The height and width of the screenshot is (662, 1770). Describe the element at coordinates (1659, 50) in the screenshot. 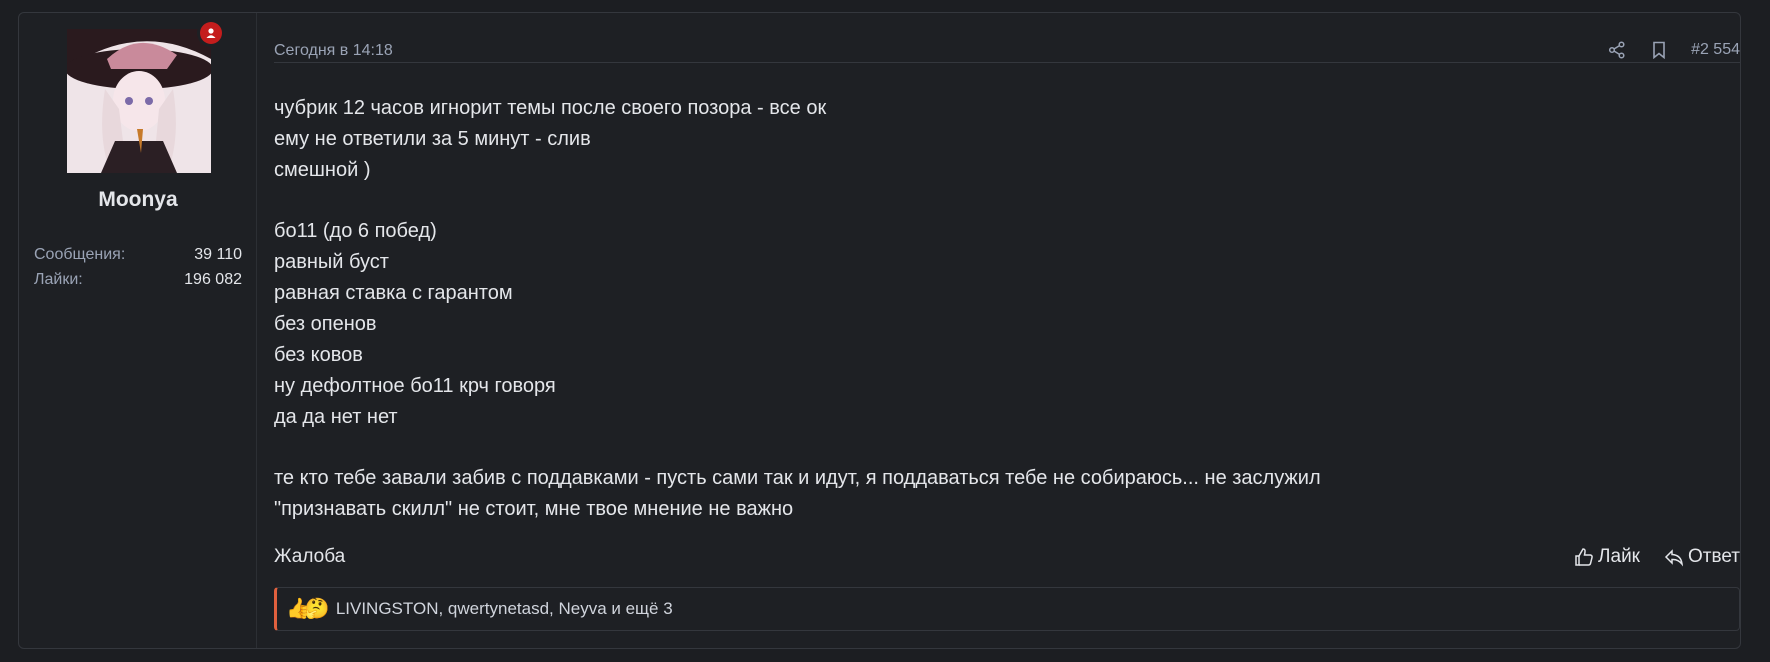

I see `bookmark-icon` at that location.